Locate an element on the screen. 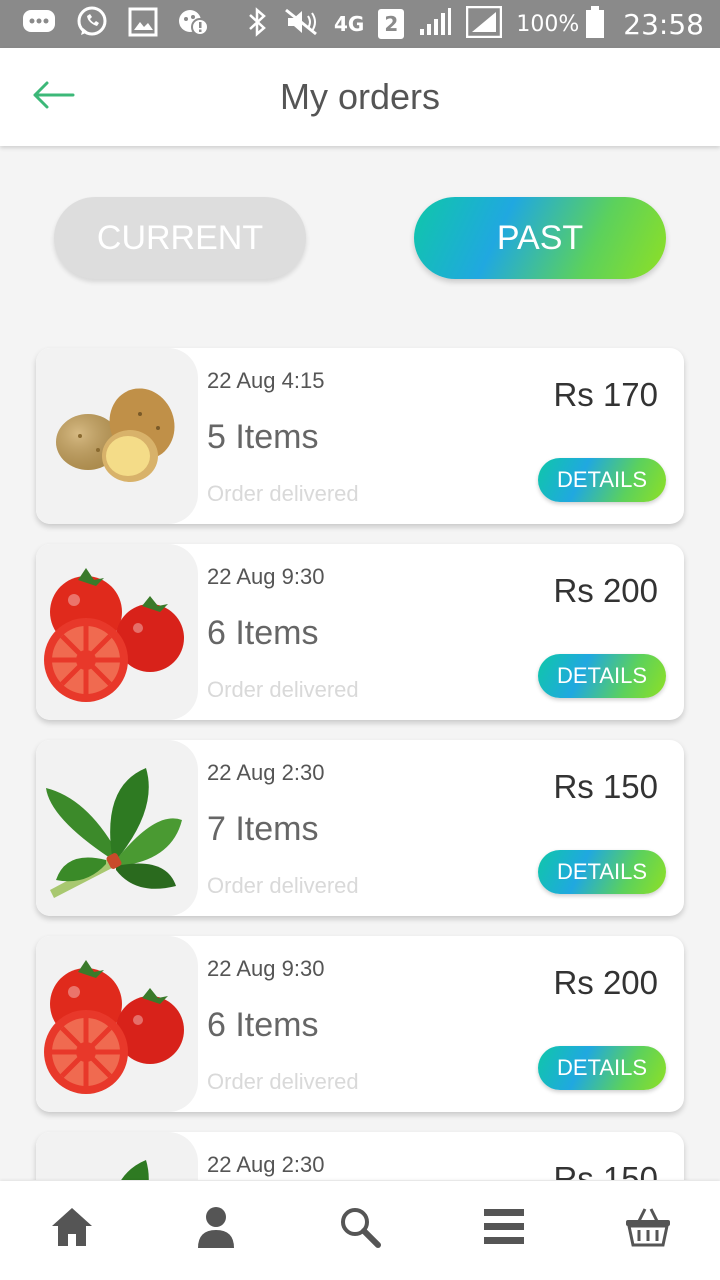  user-icon is located at coordinates (216, 1229).